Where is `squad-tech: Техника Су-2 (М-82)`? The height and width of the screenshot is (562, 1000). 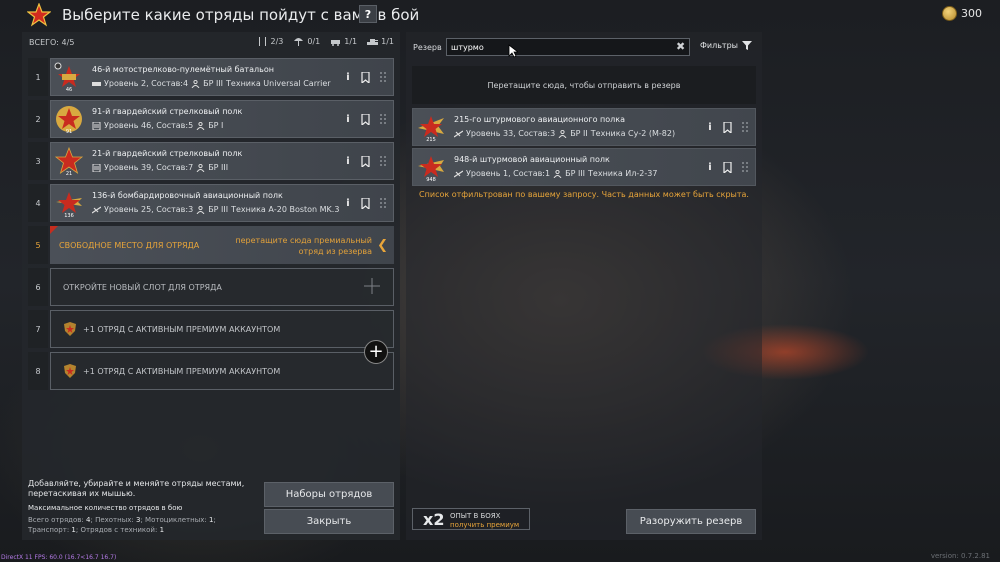 squad-tech: Техника Су-2 (М-82) is located at coordinates (633, 133).